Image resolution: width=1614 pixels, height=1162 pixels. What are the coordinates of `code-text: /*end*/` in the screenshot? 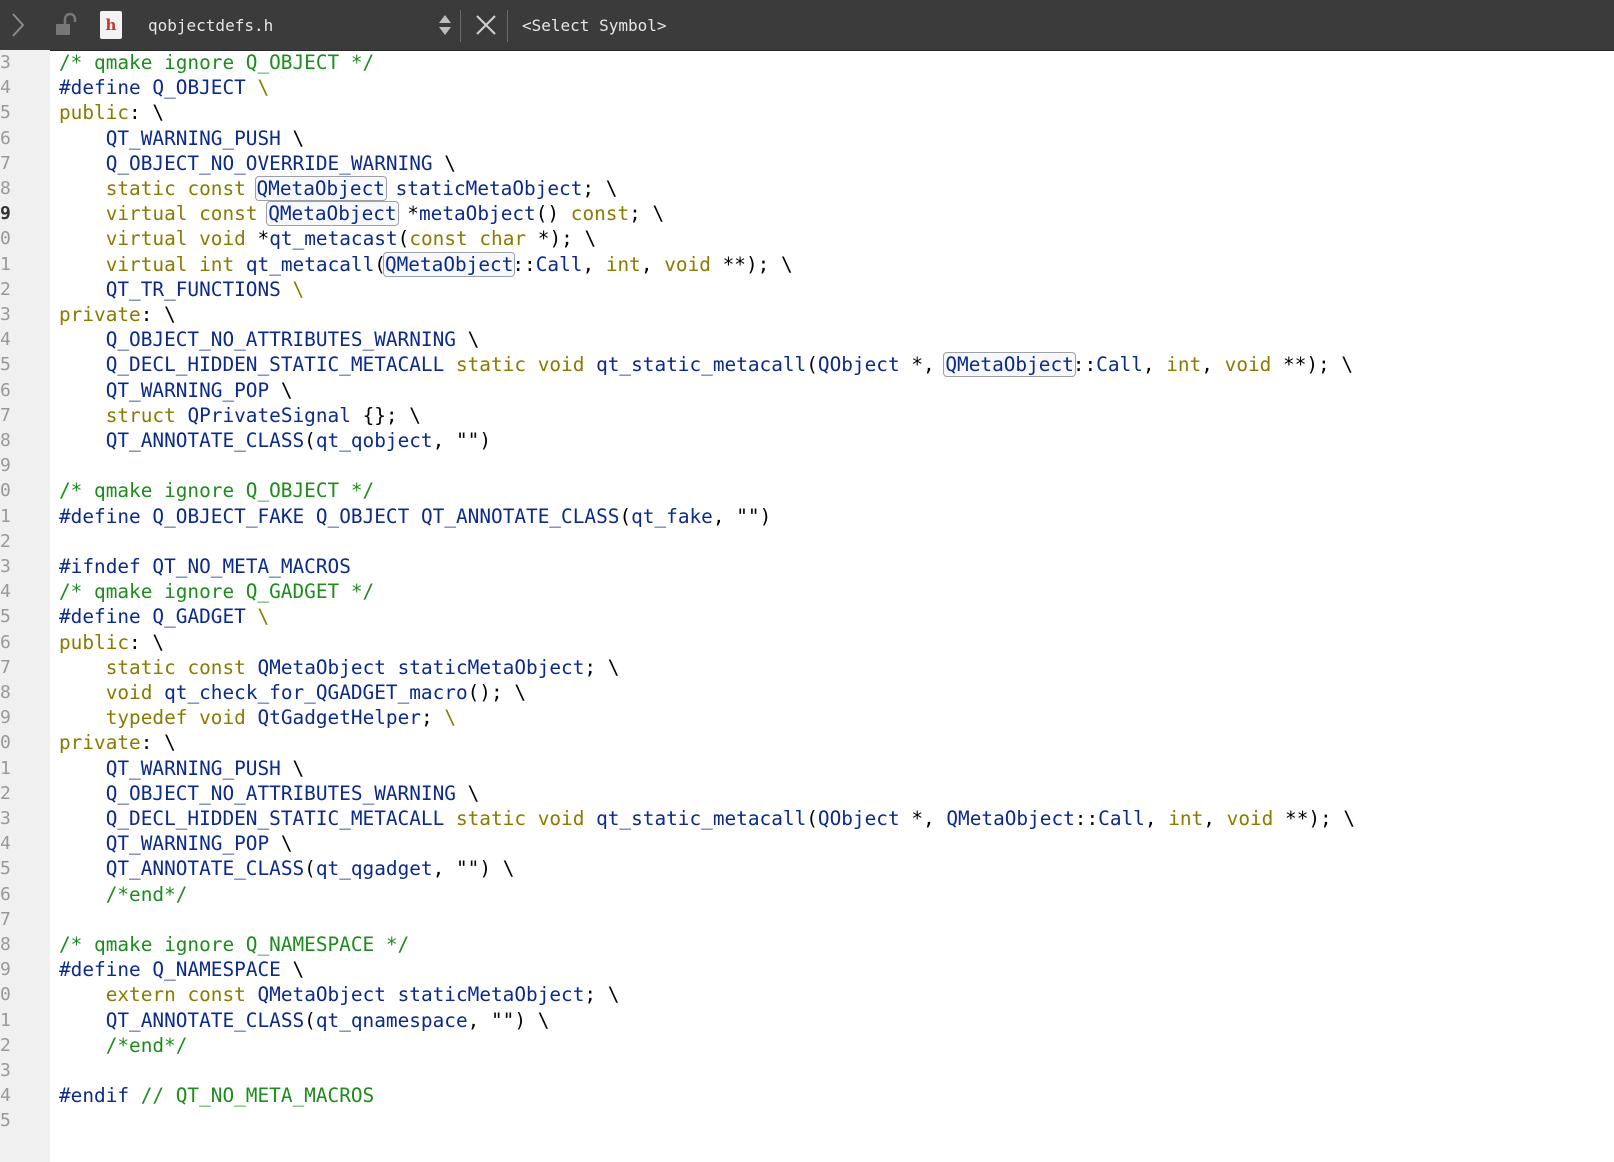 It's located at (123, 894).